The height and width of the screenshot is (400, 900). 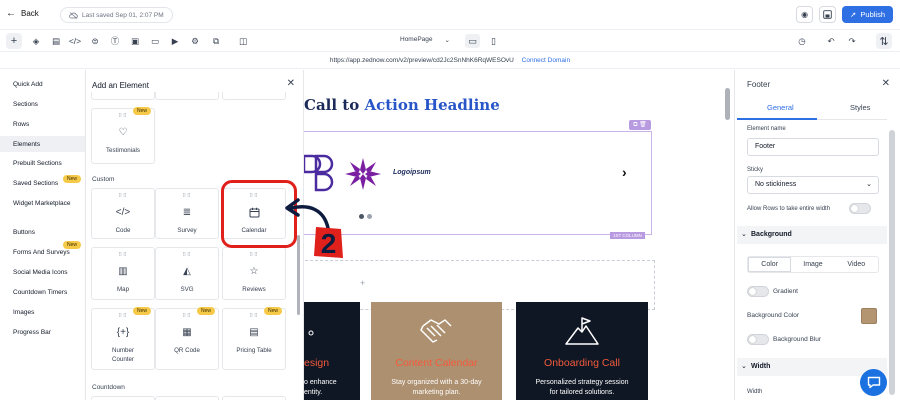 I want to click on sidebar-item-saved-sections: Saved Sections New, so click(x=47, y=181).